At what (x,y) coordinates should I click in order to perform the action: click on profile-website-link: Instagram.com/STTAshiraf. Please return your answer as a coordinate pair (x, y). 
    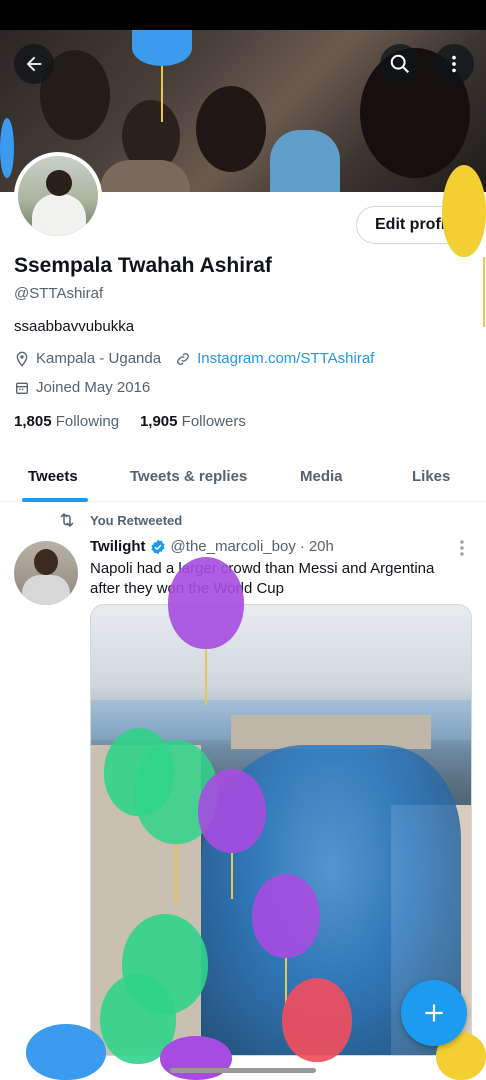
    Looking at the image, I should click on (285, 358).